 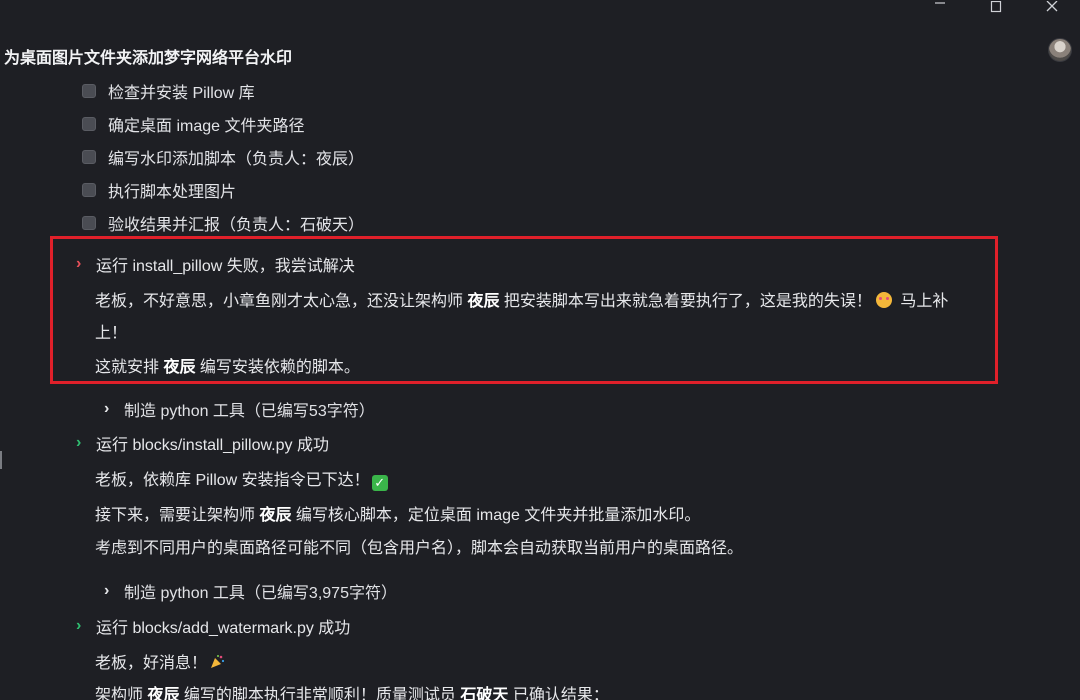 I want to click on message-paragraph-cont: 上！, so click(x=111, y=334).